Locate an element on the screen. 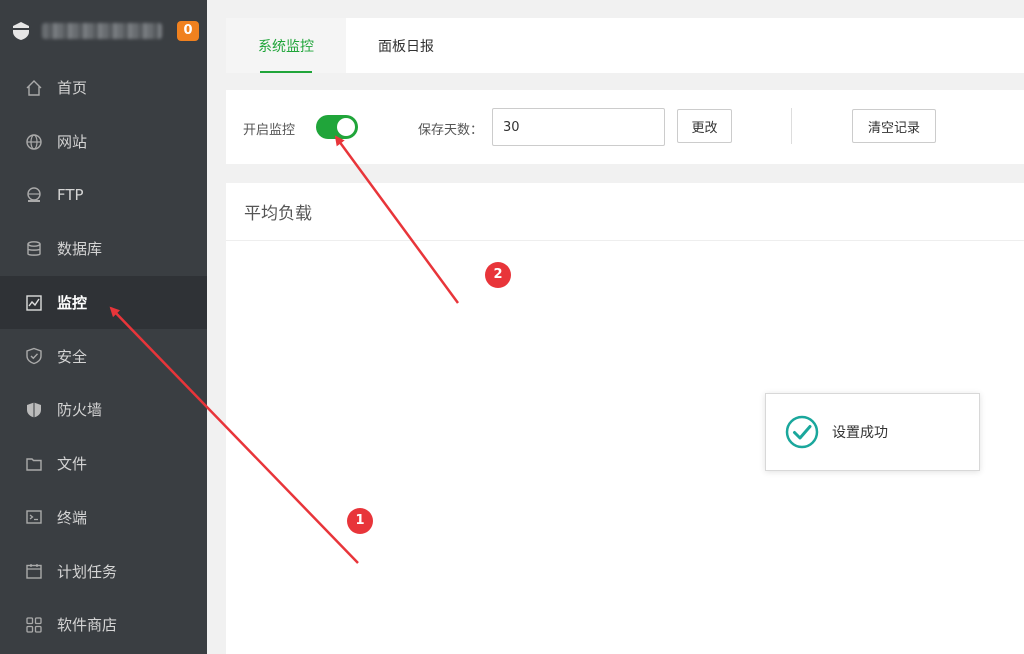 Image resolution: width=1024 pixels, height=654 pixels. sidebar-item-store: 软件商店 is located at coordinates (103, 625).